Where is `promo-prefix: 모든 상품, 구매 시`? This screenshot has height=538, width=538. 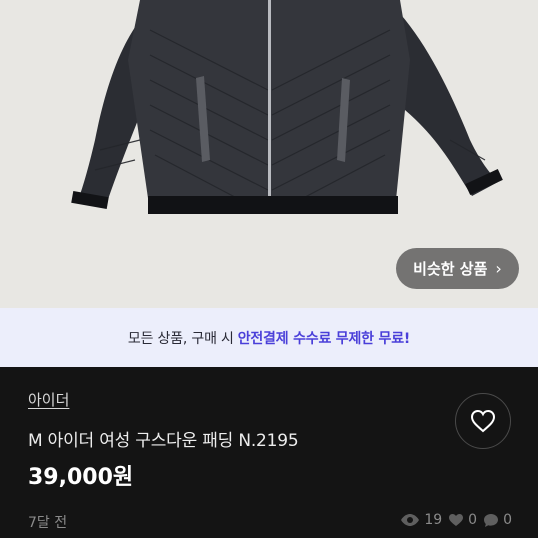 promo-prefix: 모든 상품, 구매 시 is located at coordinates (180, 338).